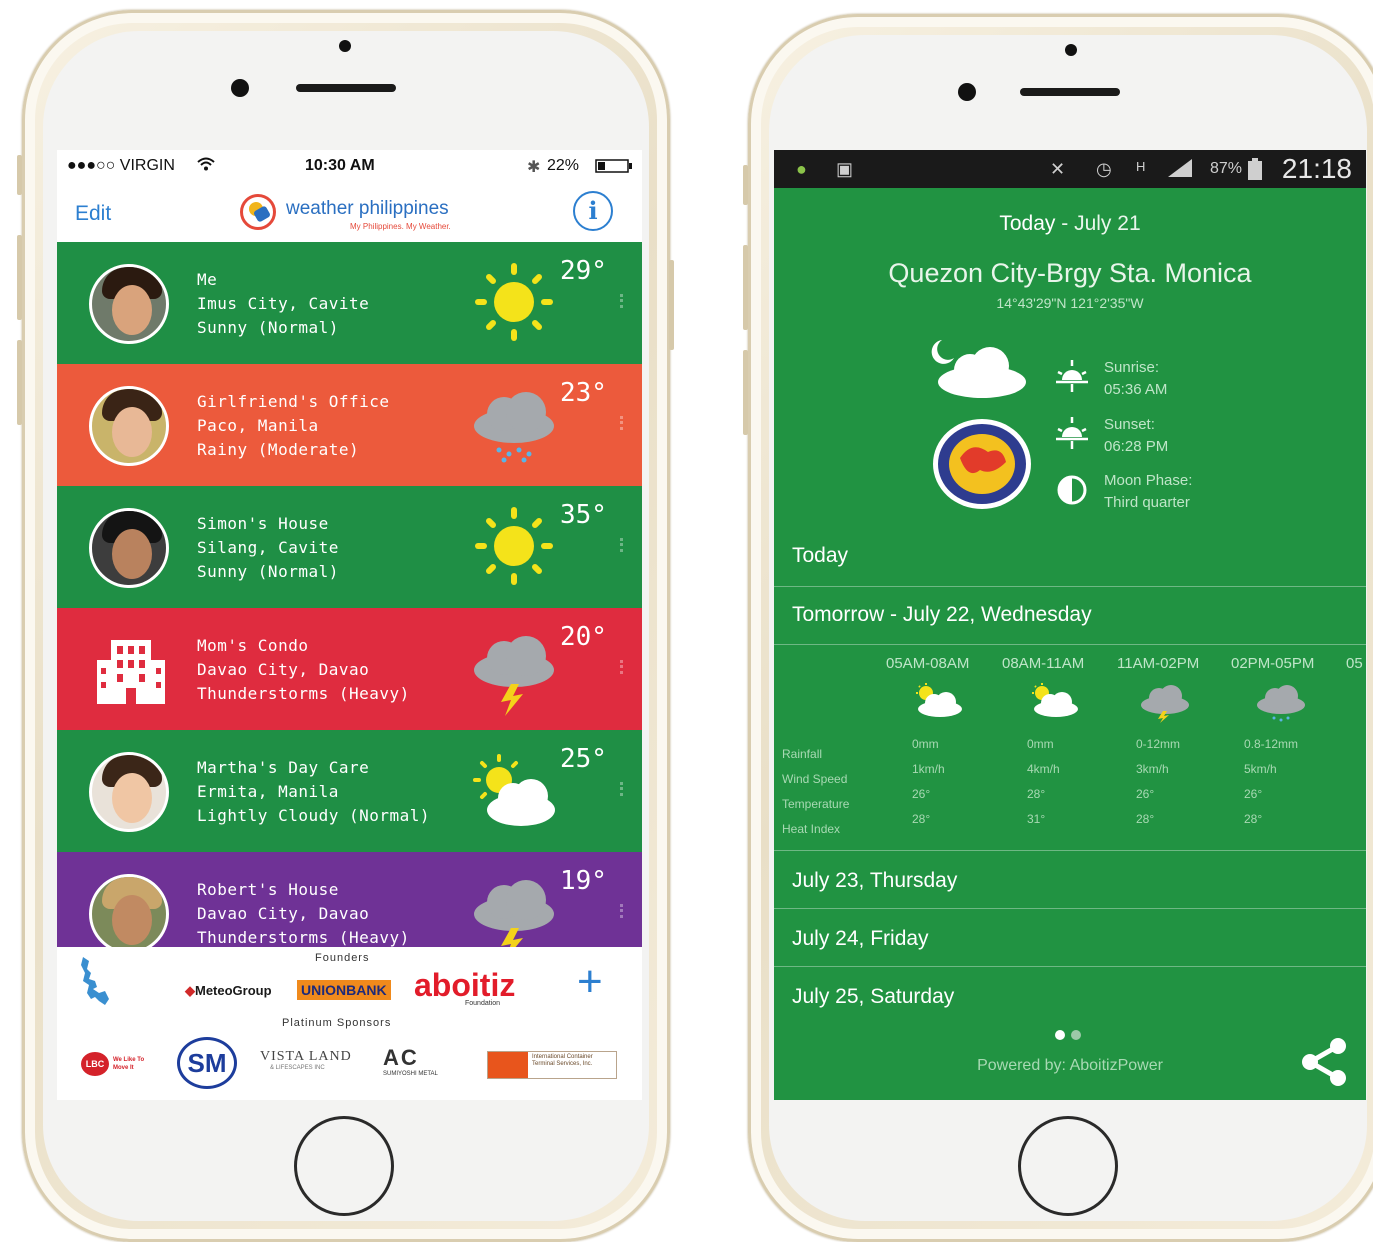 This screenshot has width=1373, height=1242. I want to click on meteogroup-mark-icon: ◆, so click(190, 990).